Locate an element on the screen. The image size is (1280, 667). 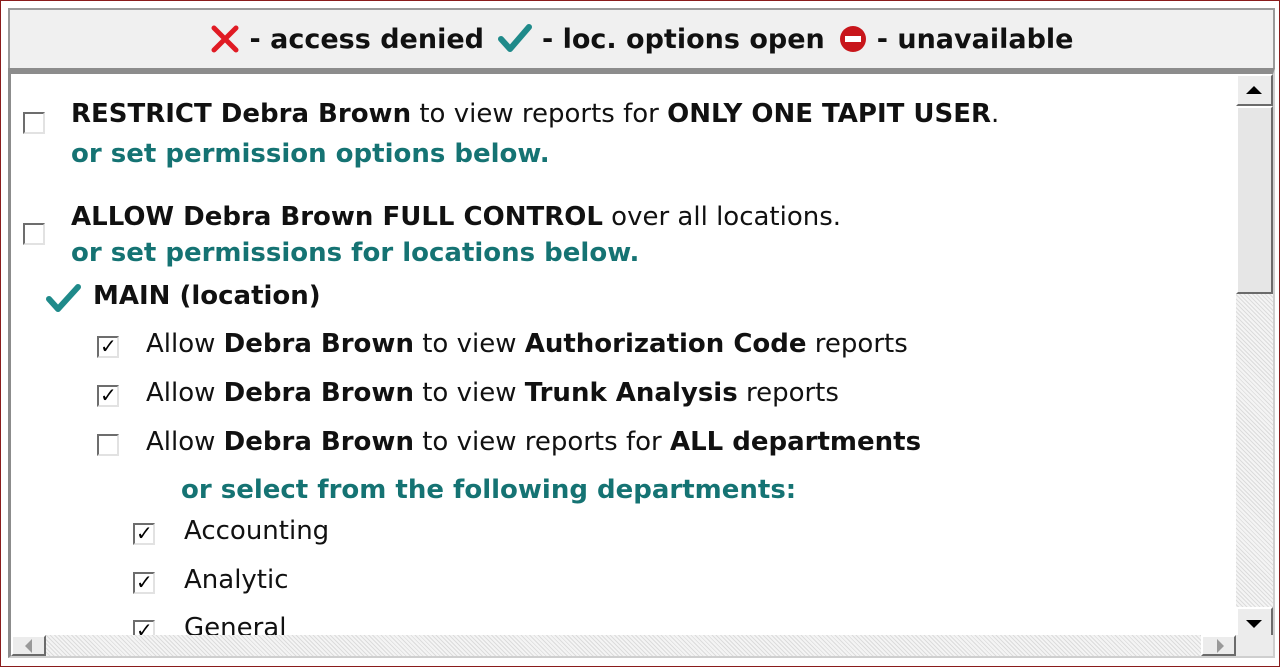
restrict-bold-prefix: RESTRICT Debra Brown is located at coordinates (241, 114).